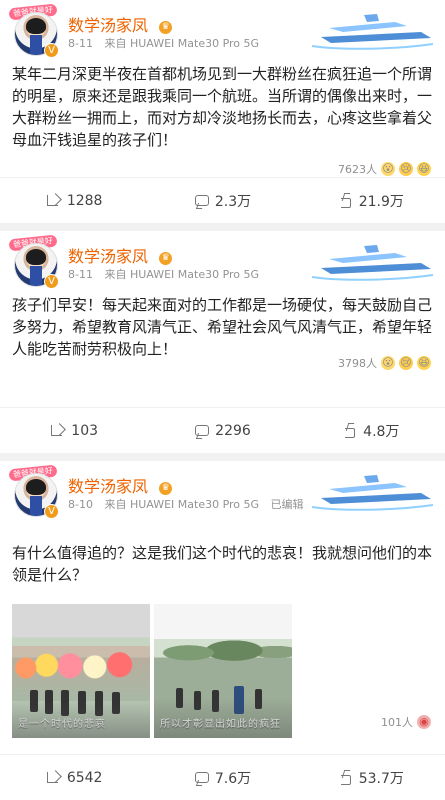  What do you see at coordinates (233, 201) in the screenshot?
I see `comment-count: 2.3万` at bounding box center [233, 201].